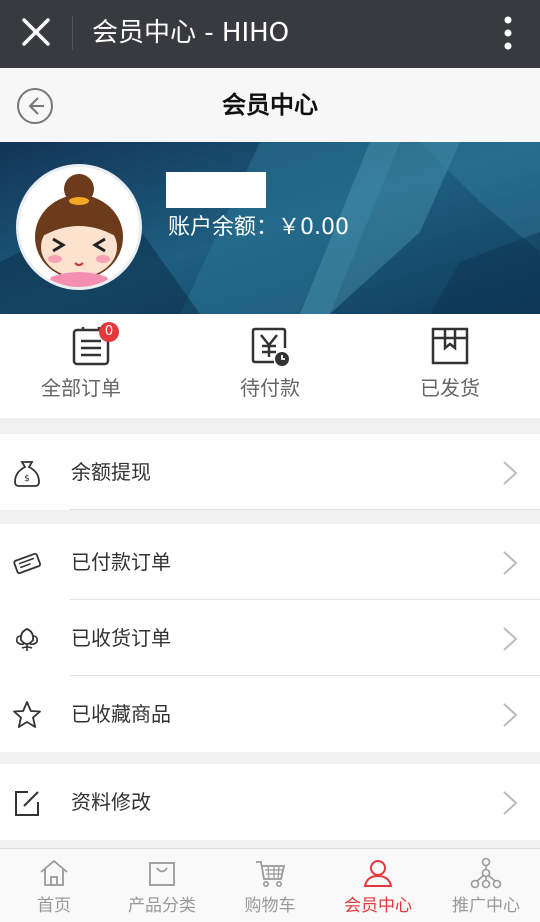 This screenshot has height=922, width=540. I want to click on shipped-button: 已发货, so click(450, 366).